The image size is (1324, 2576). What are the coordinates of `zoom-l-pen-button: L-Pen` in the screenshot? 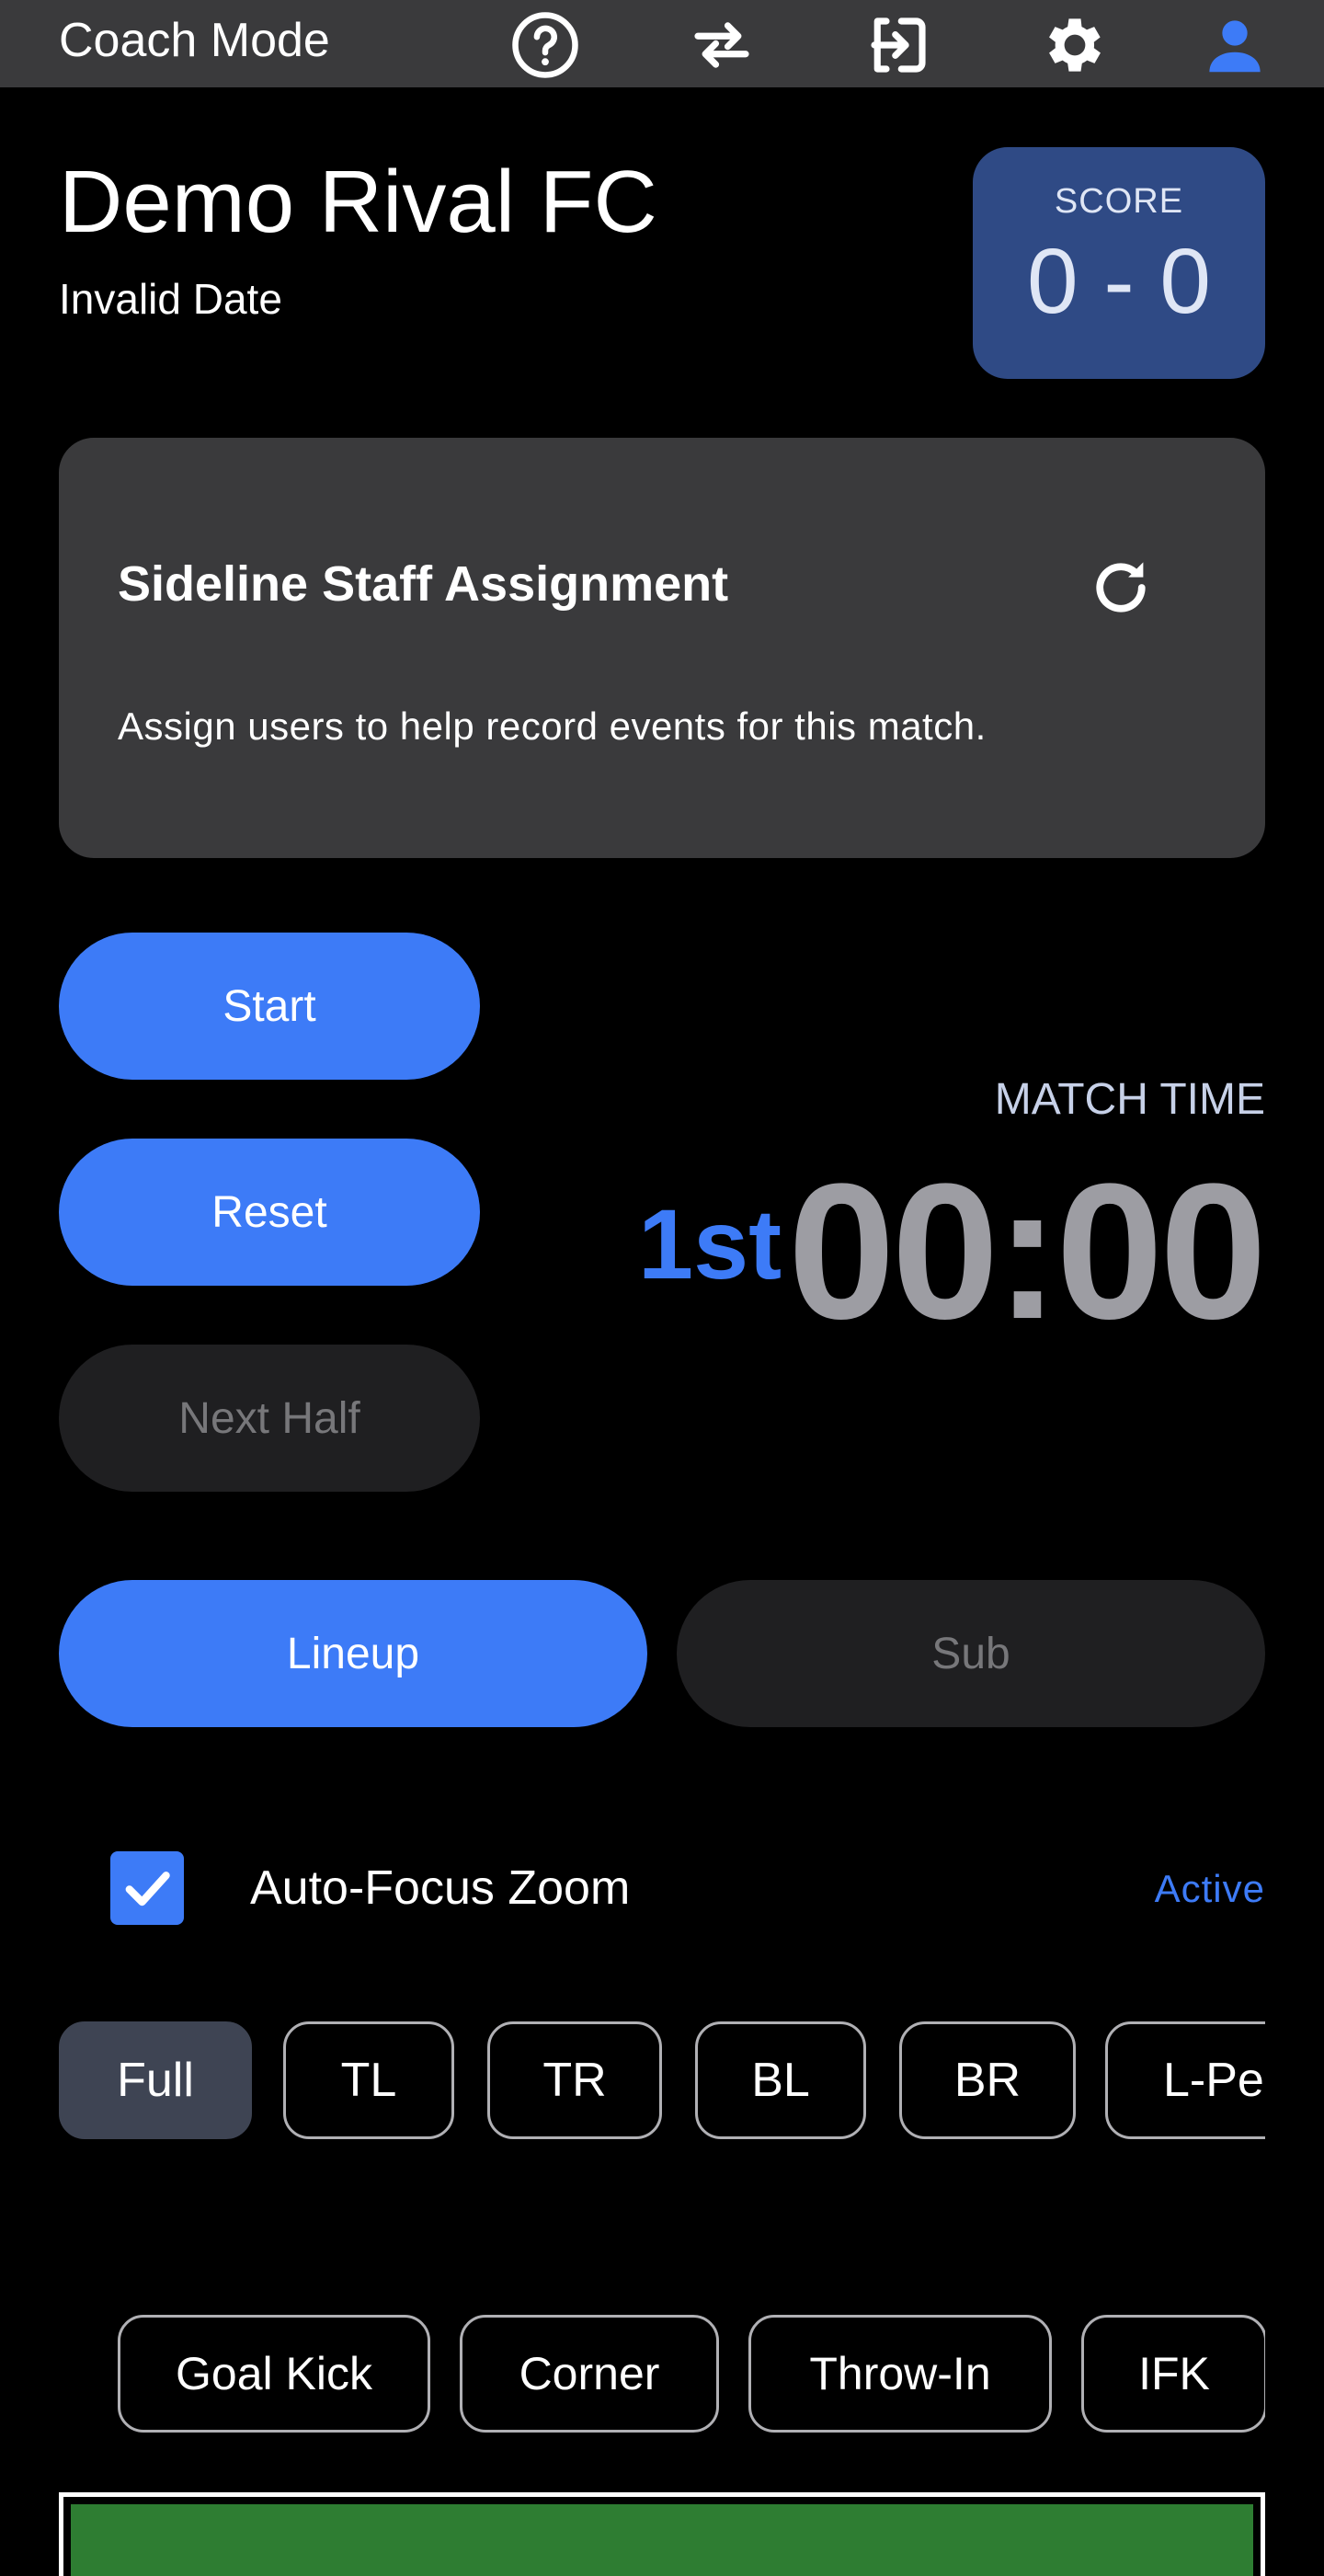 It's located at (1185, 2080).